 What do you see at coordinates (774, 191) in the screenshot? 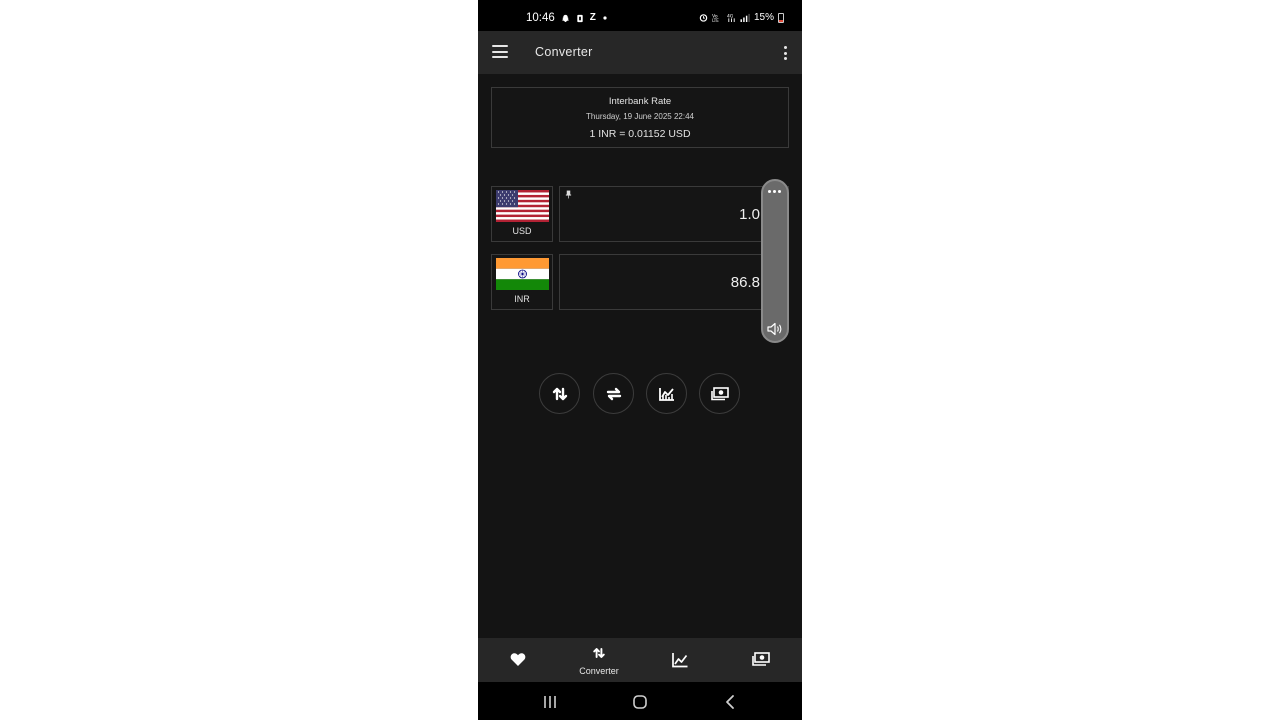
I see `volume-more-icon` at bounding box center [774, 191].